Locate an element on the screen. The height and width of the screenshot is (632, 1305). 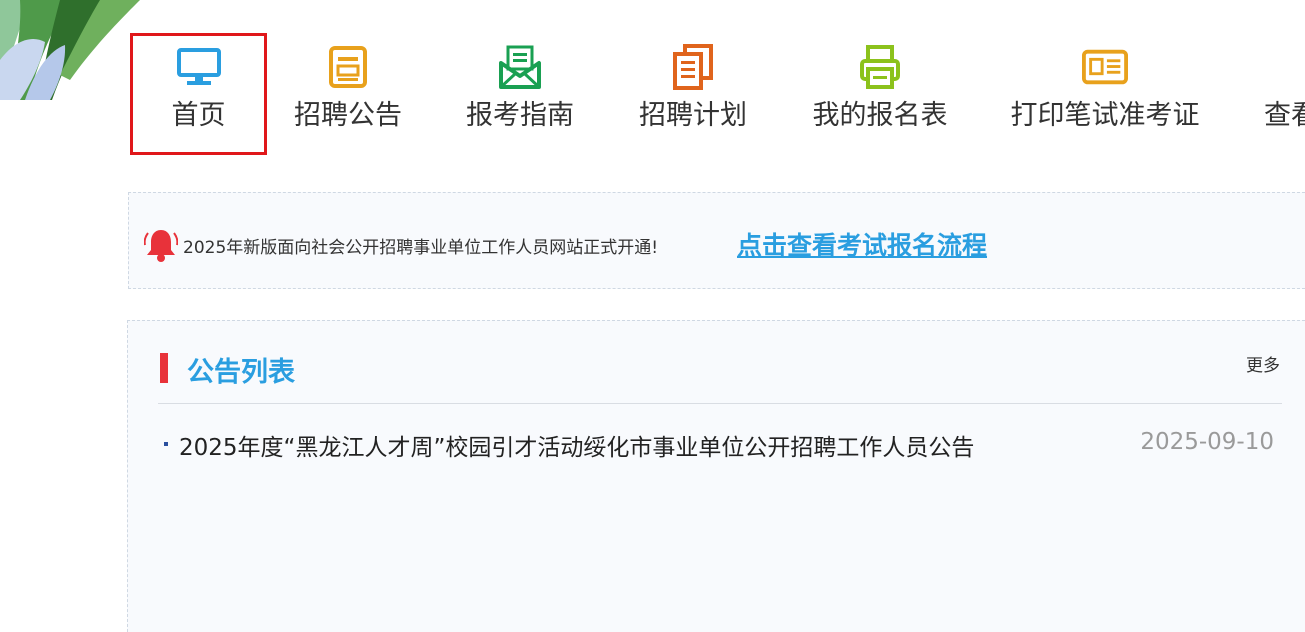
announcement-title: 2025年度“黑龙江人才周”校园引才活动绥化市事业单位公开招聘工作人员公告 is located at coordinates (576, 445).